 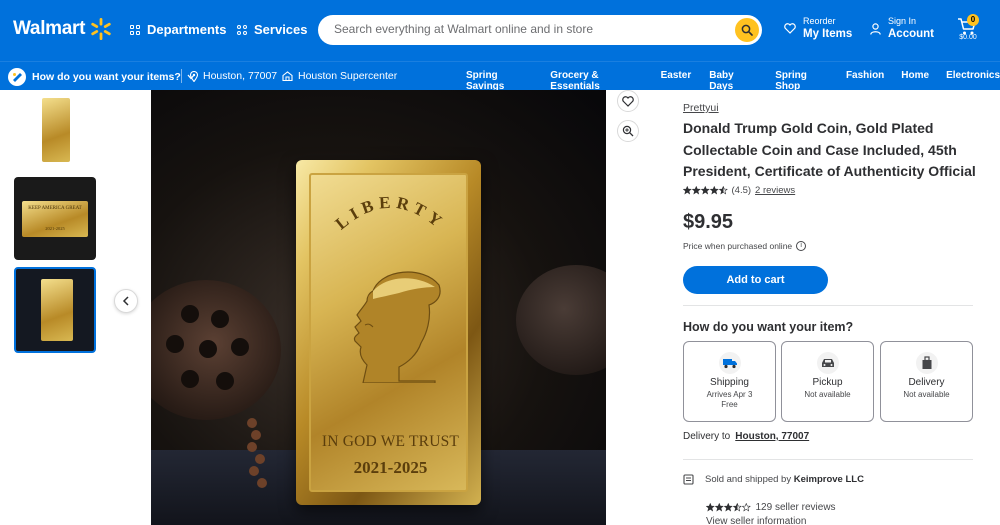 I want to click on reviews-link: 2 reviews, so click(x=775, y=190).